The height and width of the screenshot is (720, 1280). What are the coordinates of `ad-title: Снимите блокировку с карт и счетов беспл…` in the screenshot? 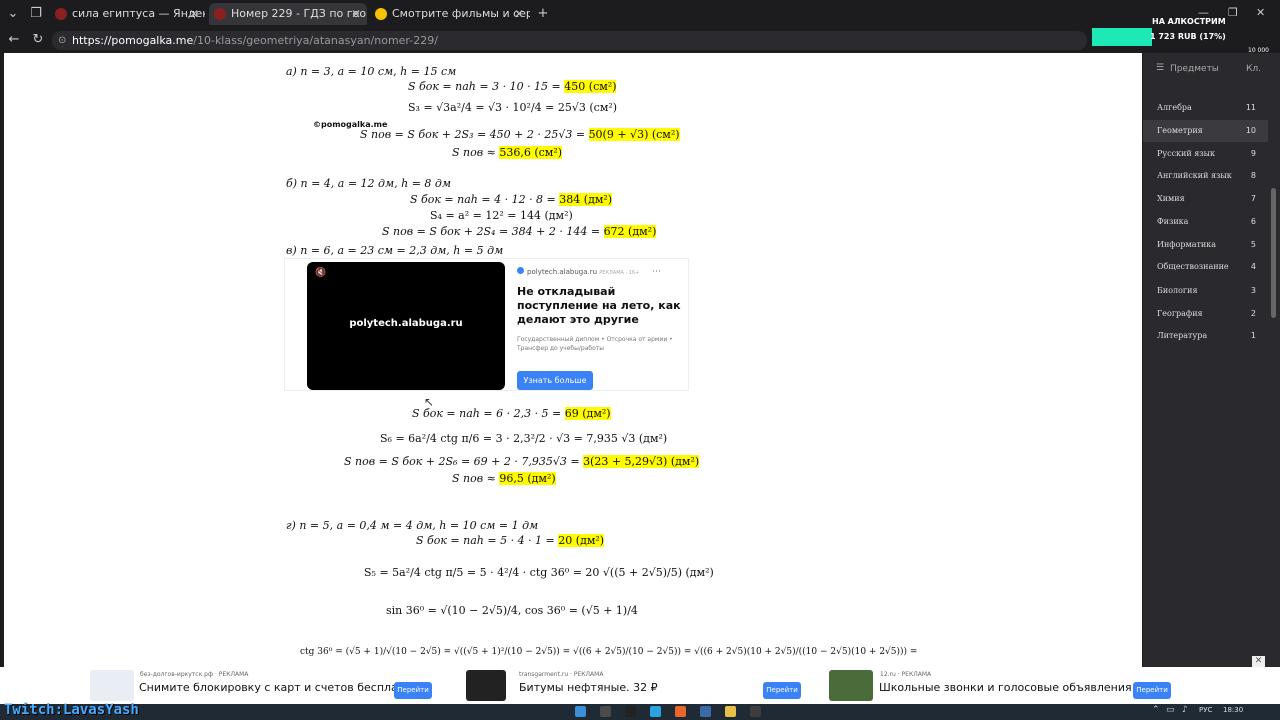 It's located at (280, 687).